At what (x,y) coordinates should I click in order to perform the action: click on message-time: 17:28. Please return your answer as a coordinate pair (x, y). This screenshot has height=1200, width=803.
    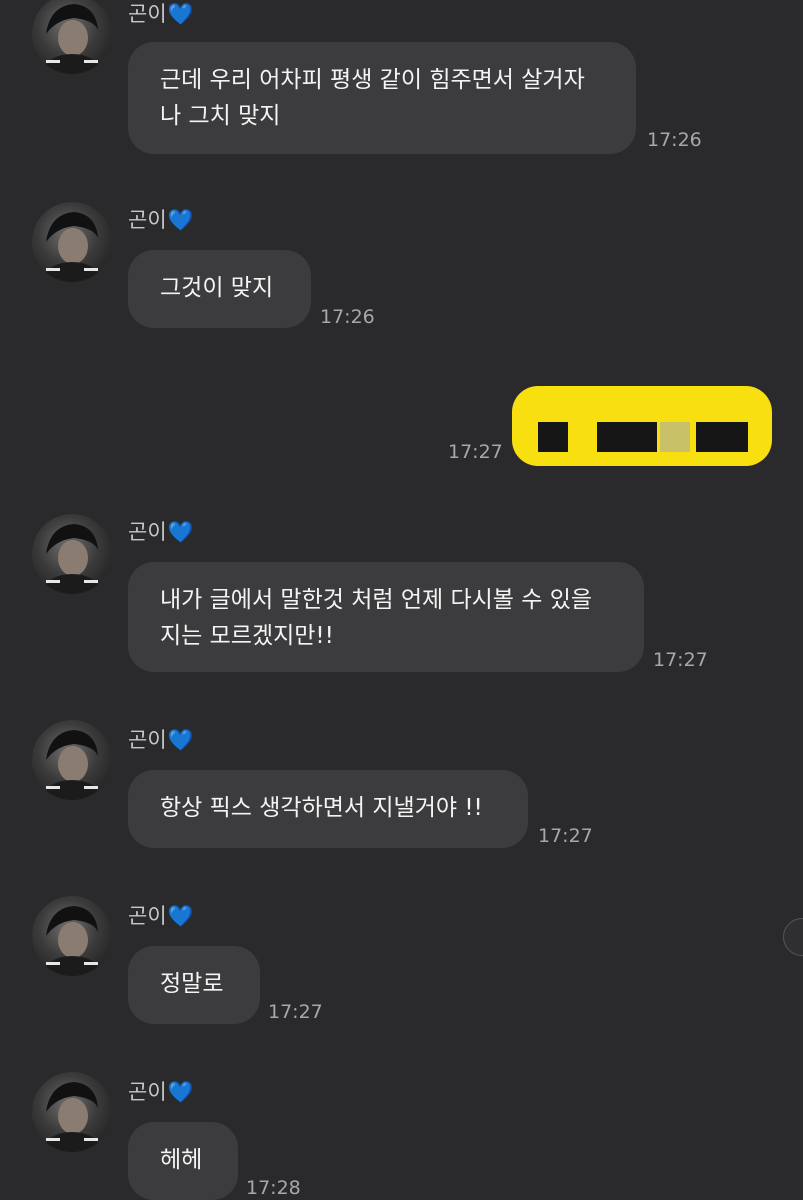
    Looking at the image, I should click on (273, 1188).